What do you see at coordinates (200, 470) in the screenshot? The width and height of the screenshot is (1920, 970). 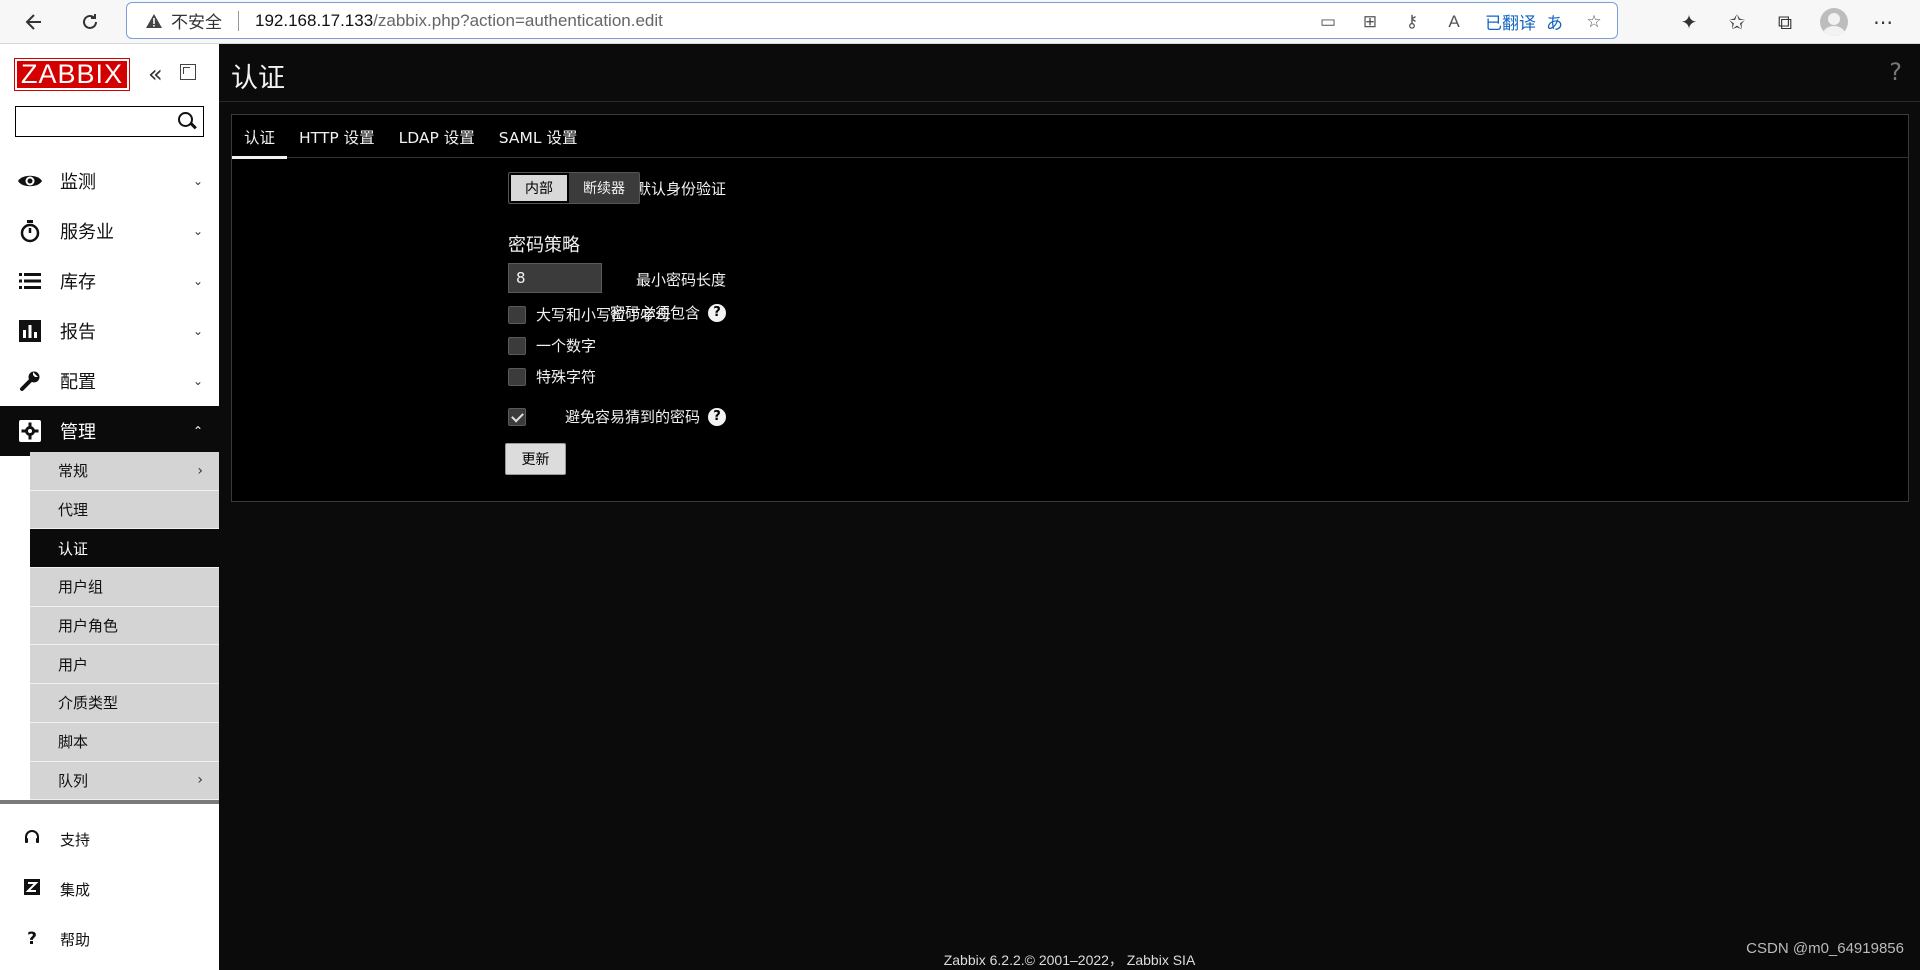 I see `chevron-right-icon: ›` at bounding box center [200, 470].